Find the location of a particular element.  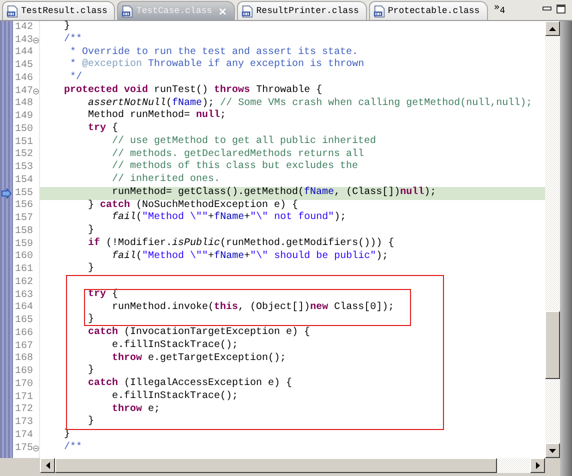

scroll-up-icon is located at coordinates (552, 28).